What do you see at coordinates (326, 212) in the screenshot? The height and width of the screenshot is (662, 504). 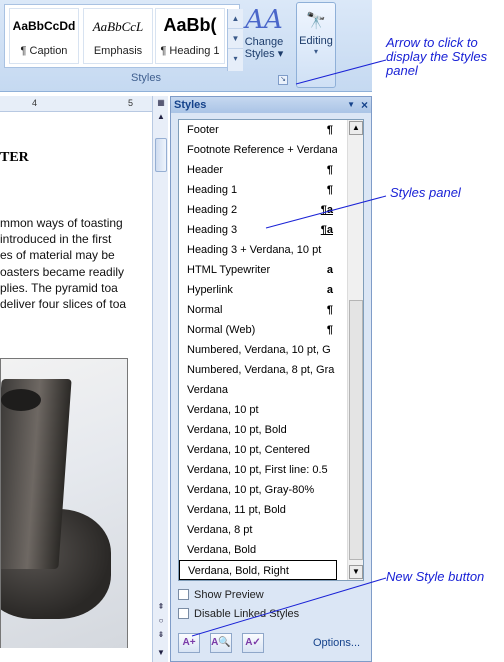 I see `annotation-panel-line` at bounding box center [326, 212].